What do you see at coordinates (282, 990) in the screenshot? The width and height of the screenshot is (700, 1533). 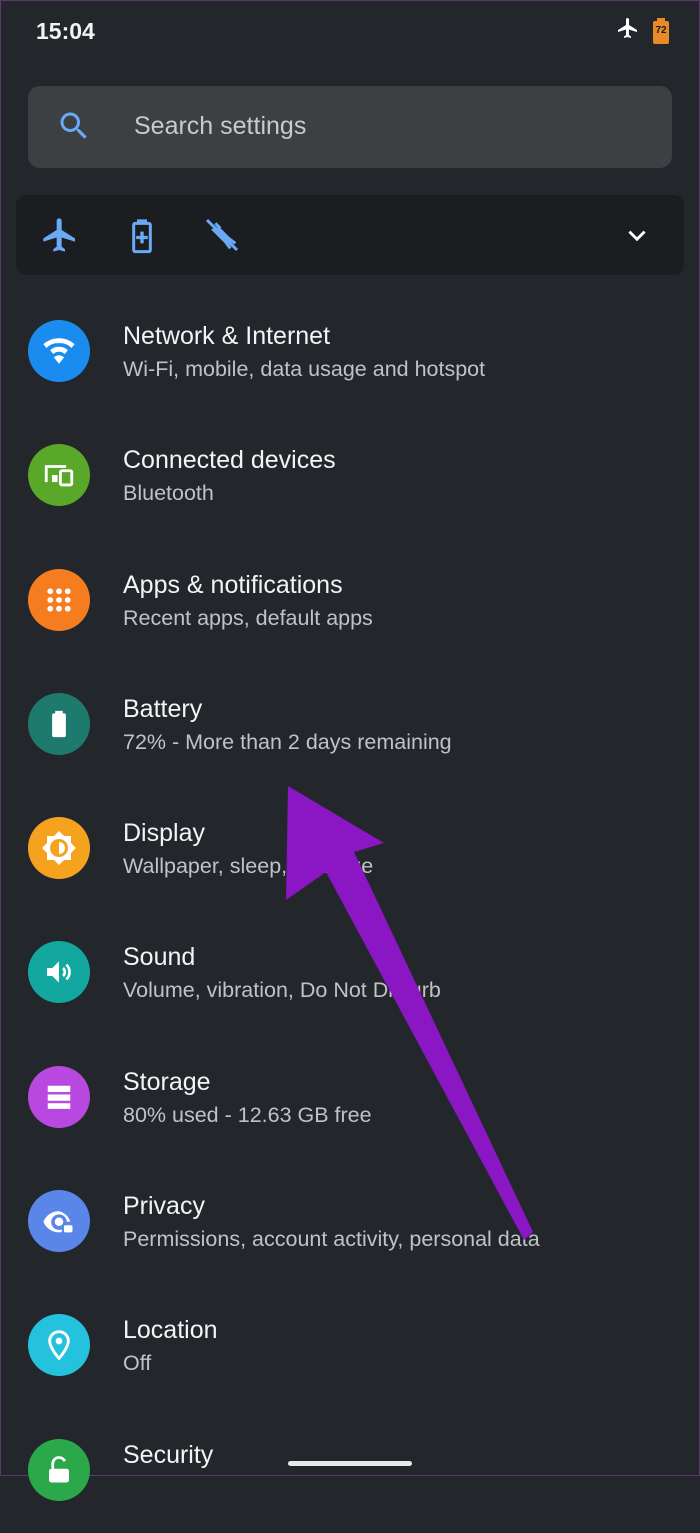 I see `settings-item-subtitle: Volume, vibration, Do Not Disturb` at bounding box center [282, 990].